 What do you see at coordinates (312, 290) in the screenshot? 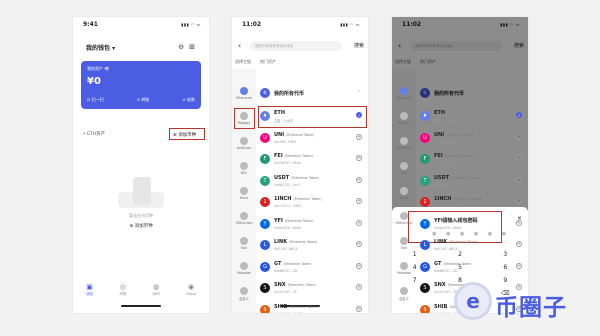
I see `token-row: S SNX(Ethereum Token) 0xC011a7...2F +` at bounding box center [312, 290].